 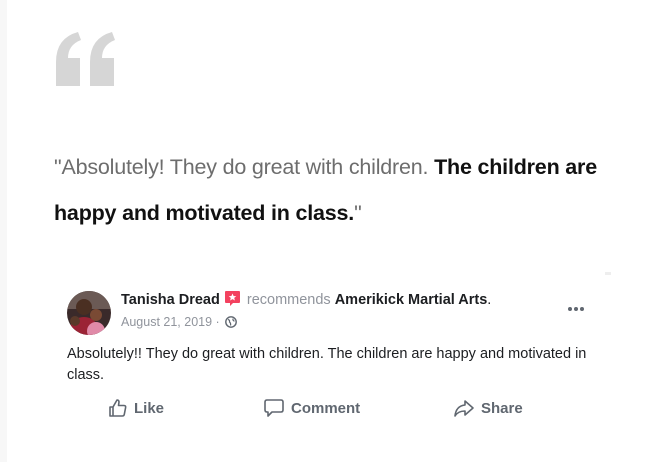 What do you see at coordinates (576, 309) in the screenshot?
I see `more-options-icon` at bounding box center [576, 309].